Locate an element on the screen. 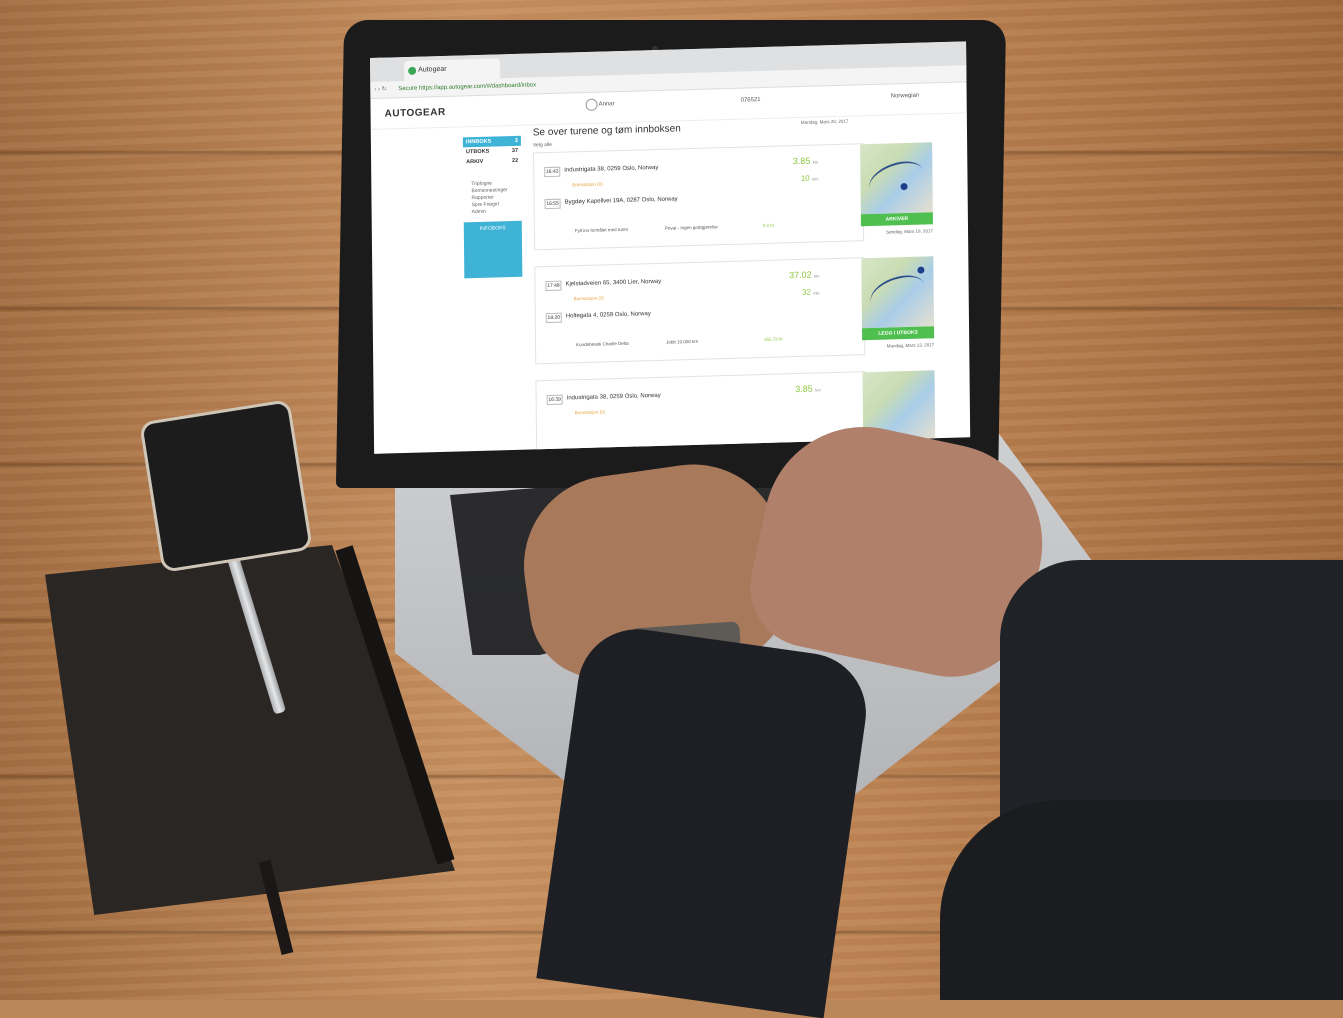 Image resolution: width=1343 pixels, height=1018 pixels. user-name: Annar is located at coordinates (607, 104).